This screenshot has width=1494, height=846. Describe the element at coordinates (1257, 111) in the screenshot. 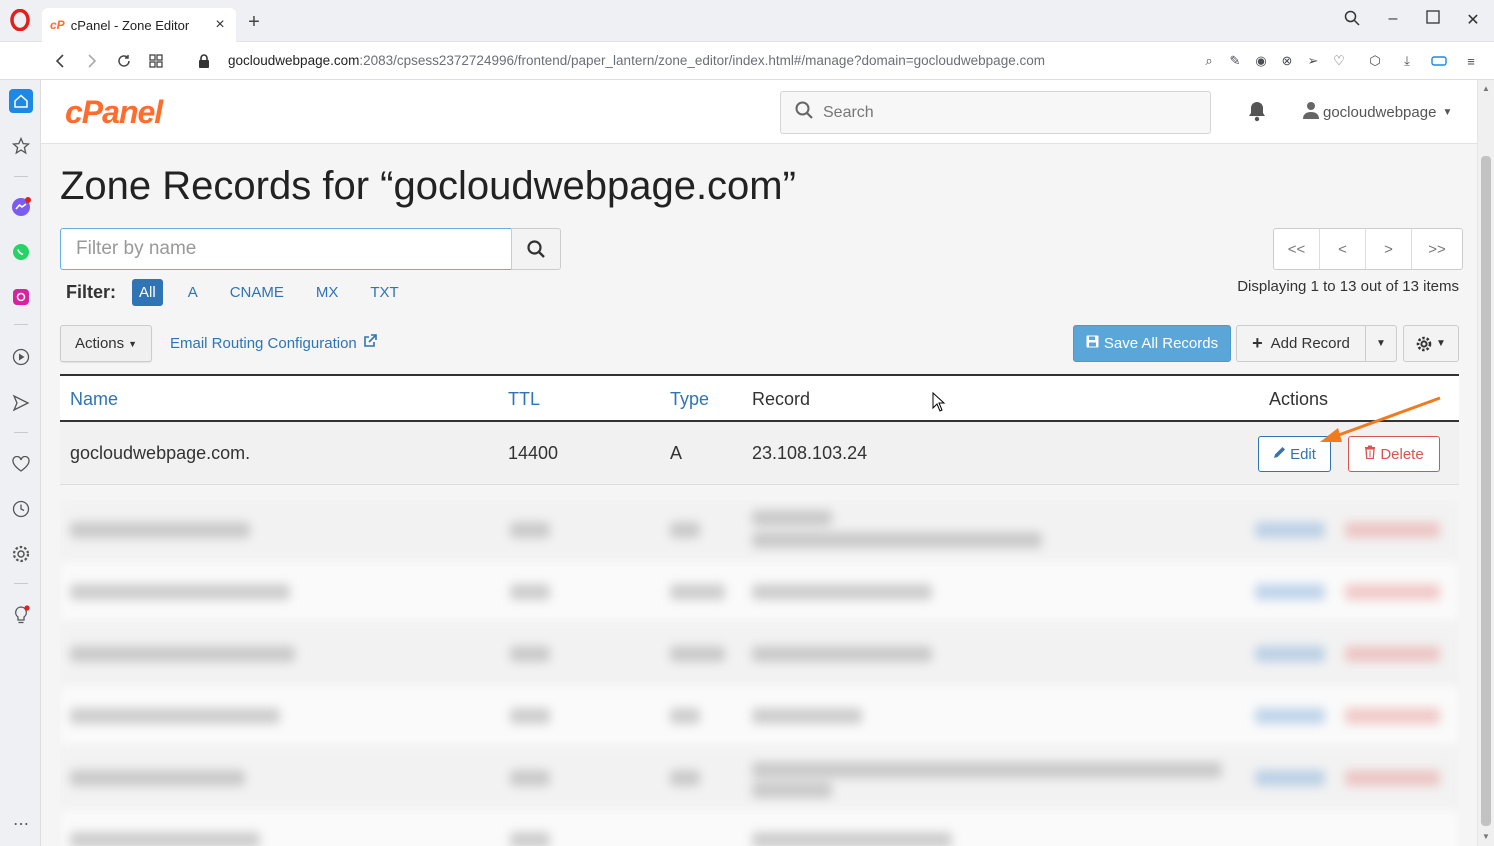

I see `notifications-bell-icon` at that location.